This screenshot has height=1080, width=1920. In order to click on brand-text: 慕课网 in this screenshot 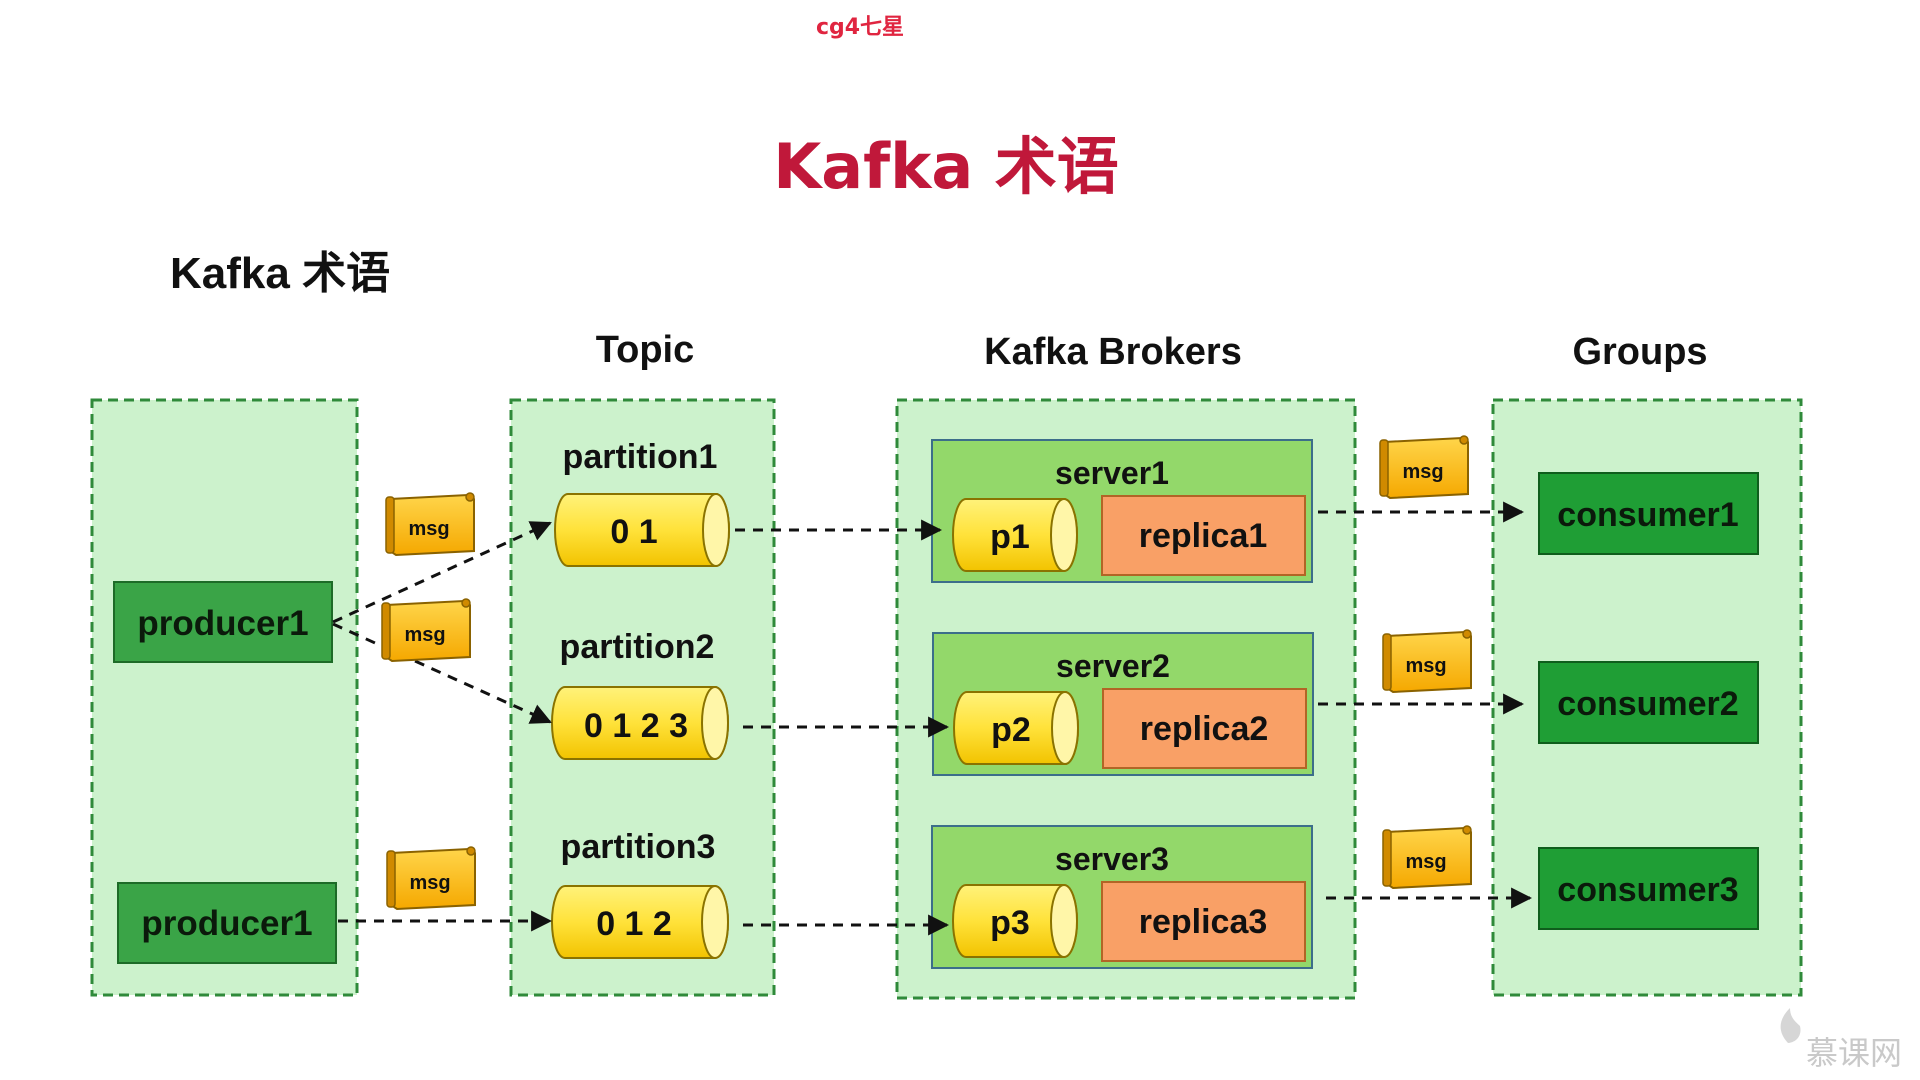, I will do `click(1854, 1053)`.